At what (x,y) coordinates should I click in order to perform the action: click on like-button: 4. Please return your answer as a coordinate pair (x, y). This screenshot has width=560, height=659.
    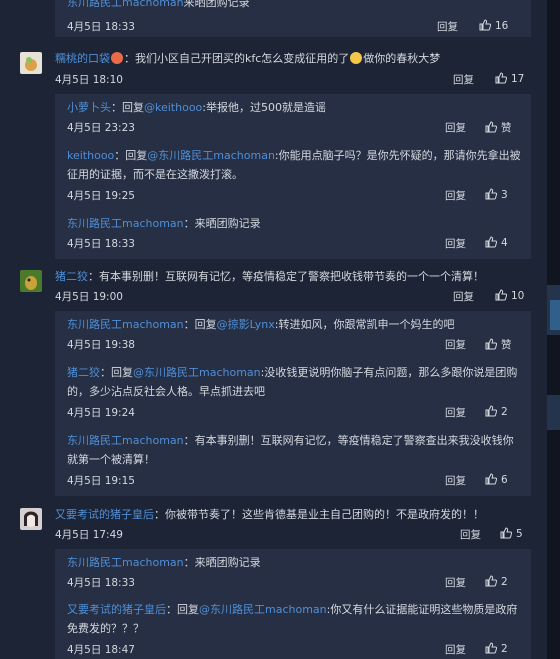
    Looking at the image, I should click on (496, 242).